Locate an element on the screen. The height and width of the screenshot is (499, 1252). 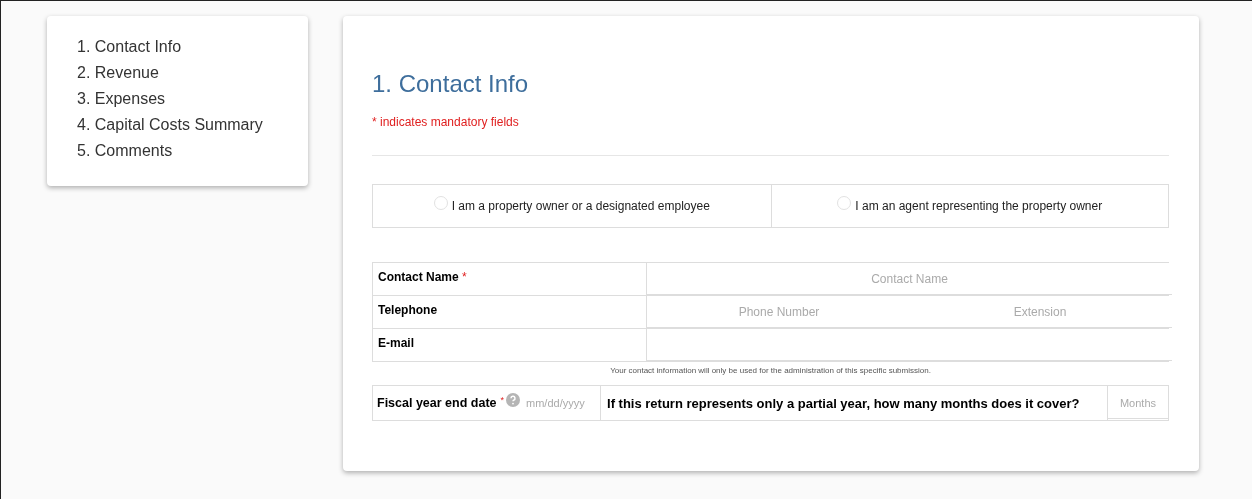
privacy-note: Your contact information will only be used for the administration of this specific submission. is located at coordinates (770, 370).